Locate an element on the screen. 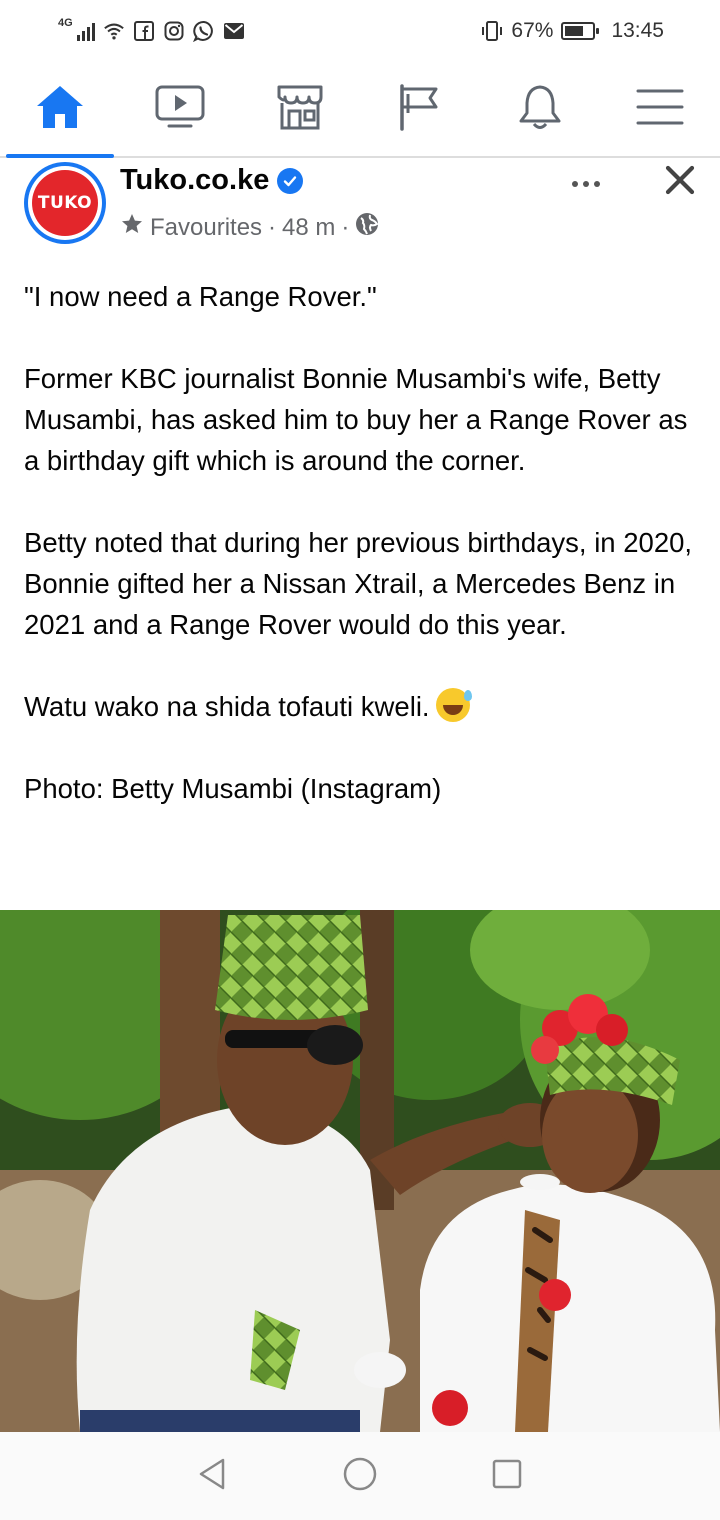  tab-home is located at coordinates (60, 110).